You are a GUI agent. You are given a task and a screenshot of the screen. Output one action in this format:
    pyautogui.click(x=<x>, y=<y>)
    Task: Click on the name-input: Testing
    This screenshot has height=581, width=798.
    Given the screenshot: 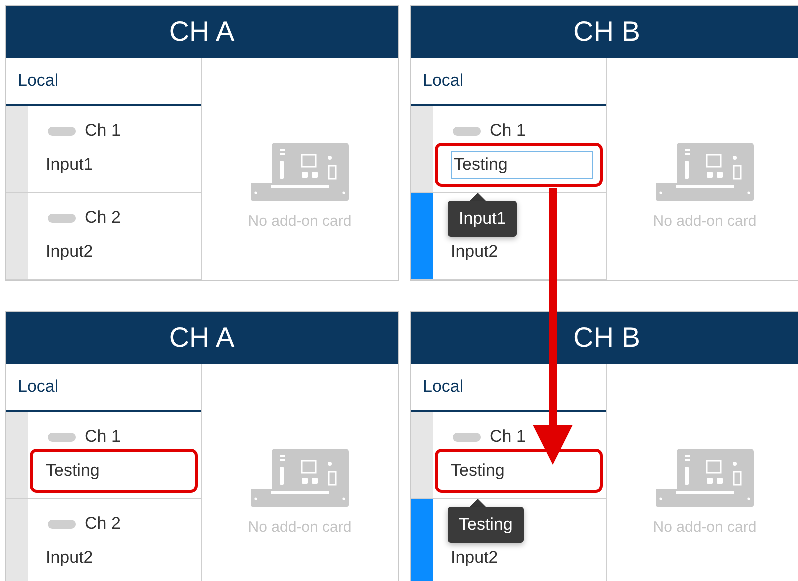 What is the action you would take?
    pyautogui.click(x=522, y=165)
    